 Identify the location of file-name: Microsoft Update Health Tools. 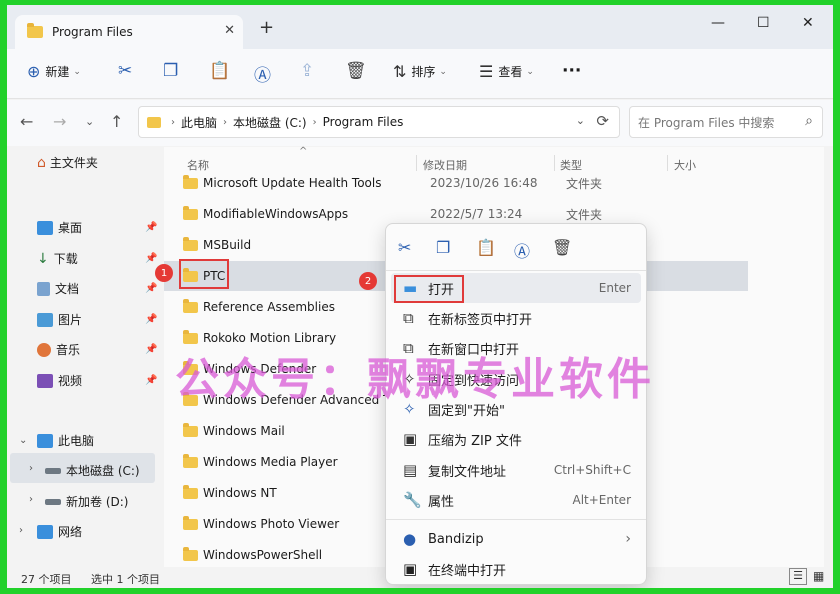
(292, 183).